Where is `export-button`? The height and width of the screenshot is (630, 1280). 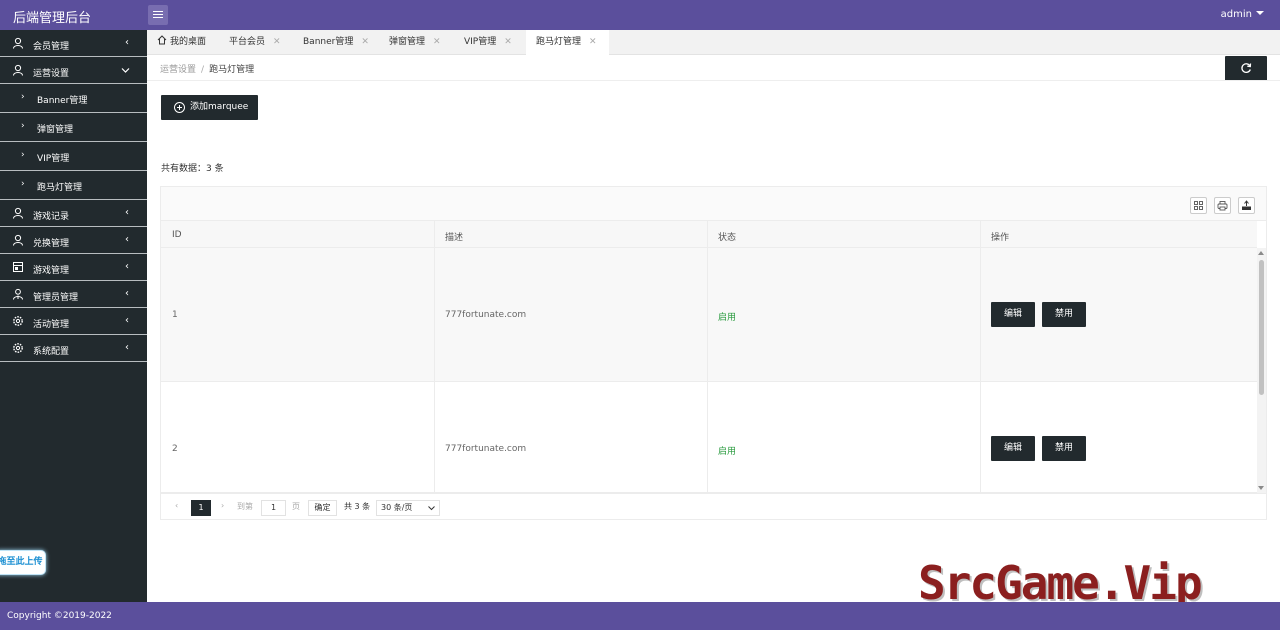 export-button is located at coordinates (1246, 205).